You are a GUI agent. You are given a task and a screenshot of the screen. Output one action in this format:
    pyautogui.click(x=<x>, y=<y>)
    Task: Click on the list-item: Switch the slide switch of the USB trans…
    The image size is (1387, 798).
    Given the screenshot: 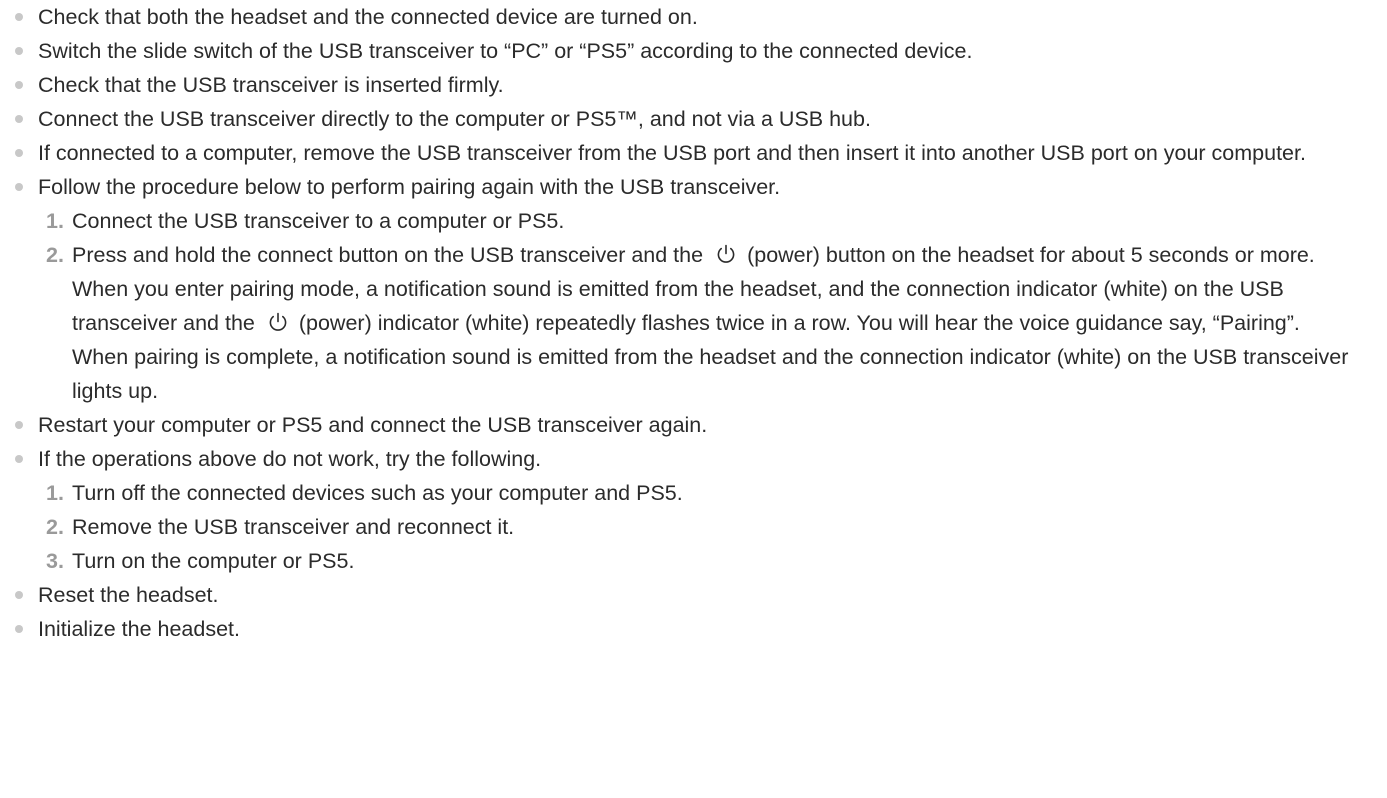 What is the action you would take?
    pyautogui.click(x=693, y=51)
    